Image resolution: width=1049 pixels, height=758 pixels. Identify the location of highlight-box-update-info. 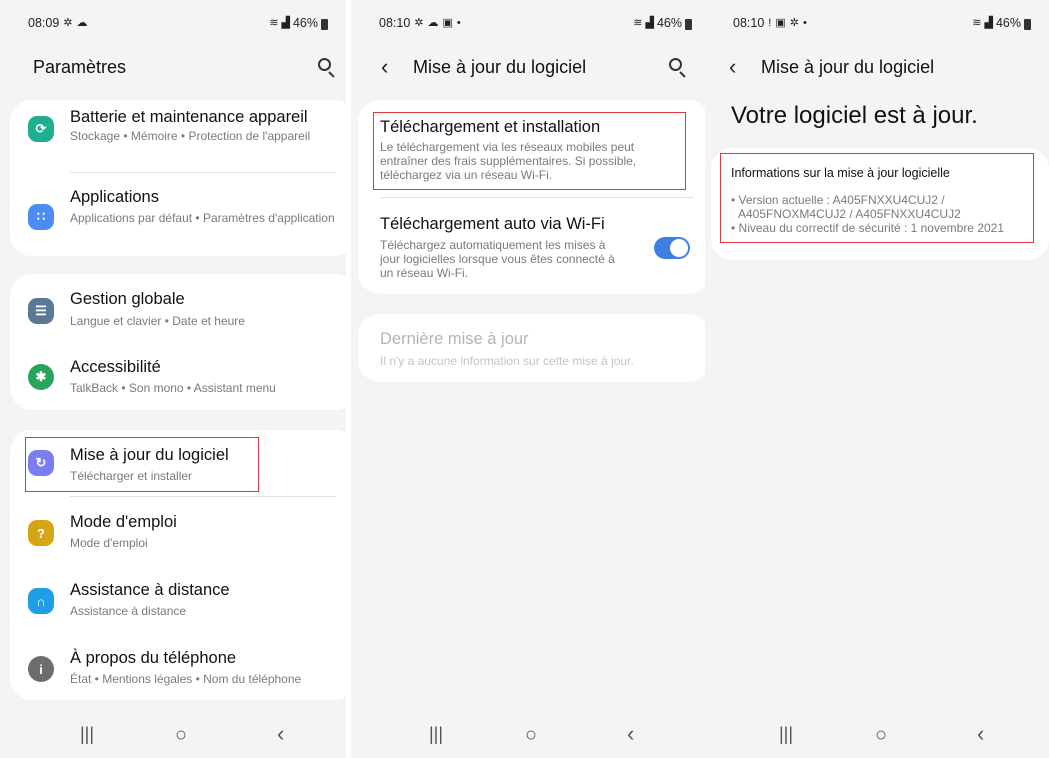
(877, 198).